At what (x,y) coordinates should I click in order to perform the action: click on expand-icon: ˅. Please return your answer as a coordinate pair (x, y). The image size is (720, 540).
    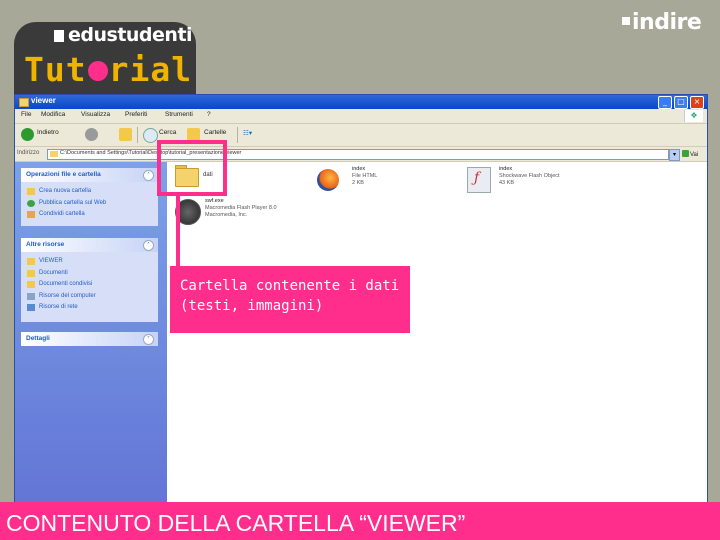
    Looking at the image, I should click on (148, 339).